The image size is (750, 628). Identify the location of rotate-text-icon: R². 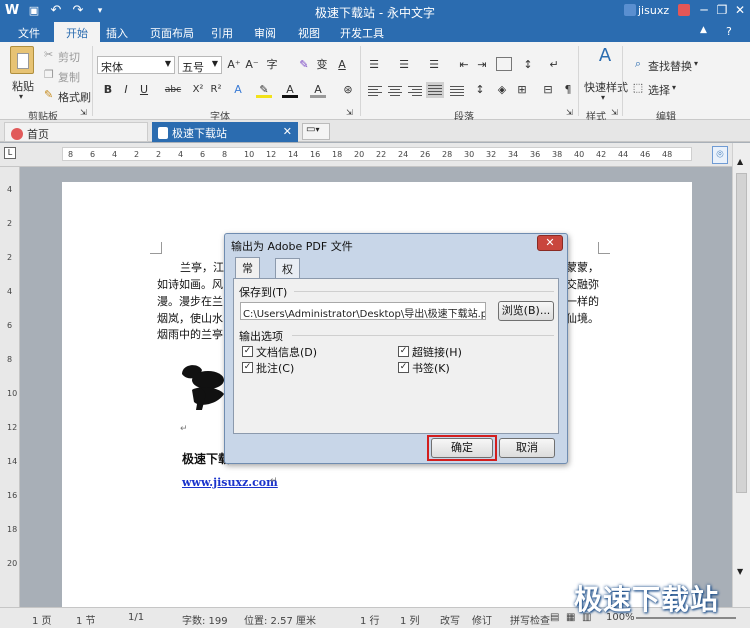
(216, 90).